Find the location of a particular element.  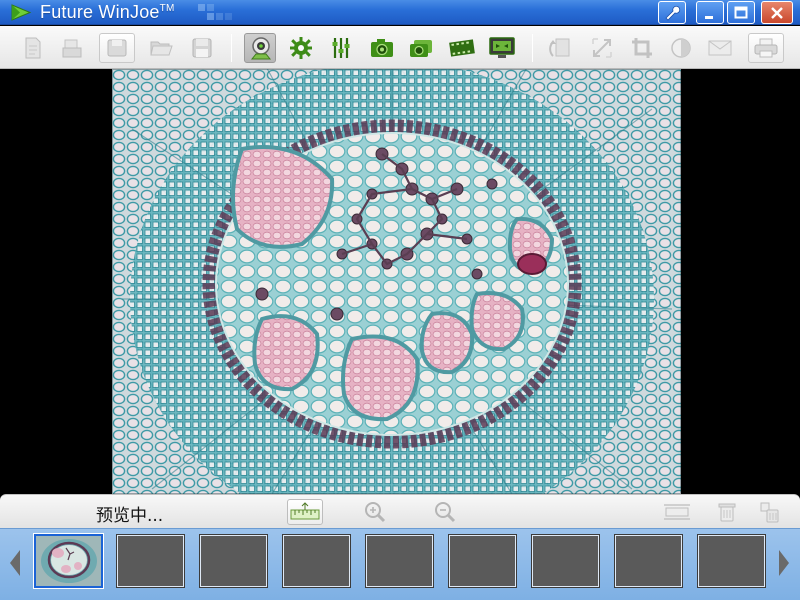

crop-icon is located at coordinates (642, 48).